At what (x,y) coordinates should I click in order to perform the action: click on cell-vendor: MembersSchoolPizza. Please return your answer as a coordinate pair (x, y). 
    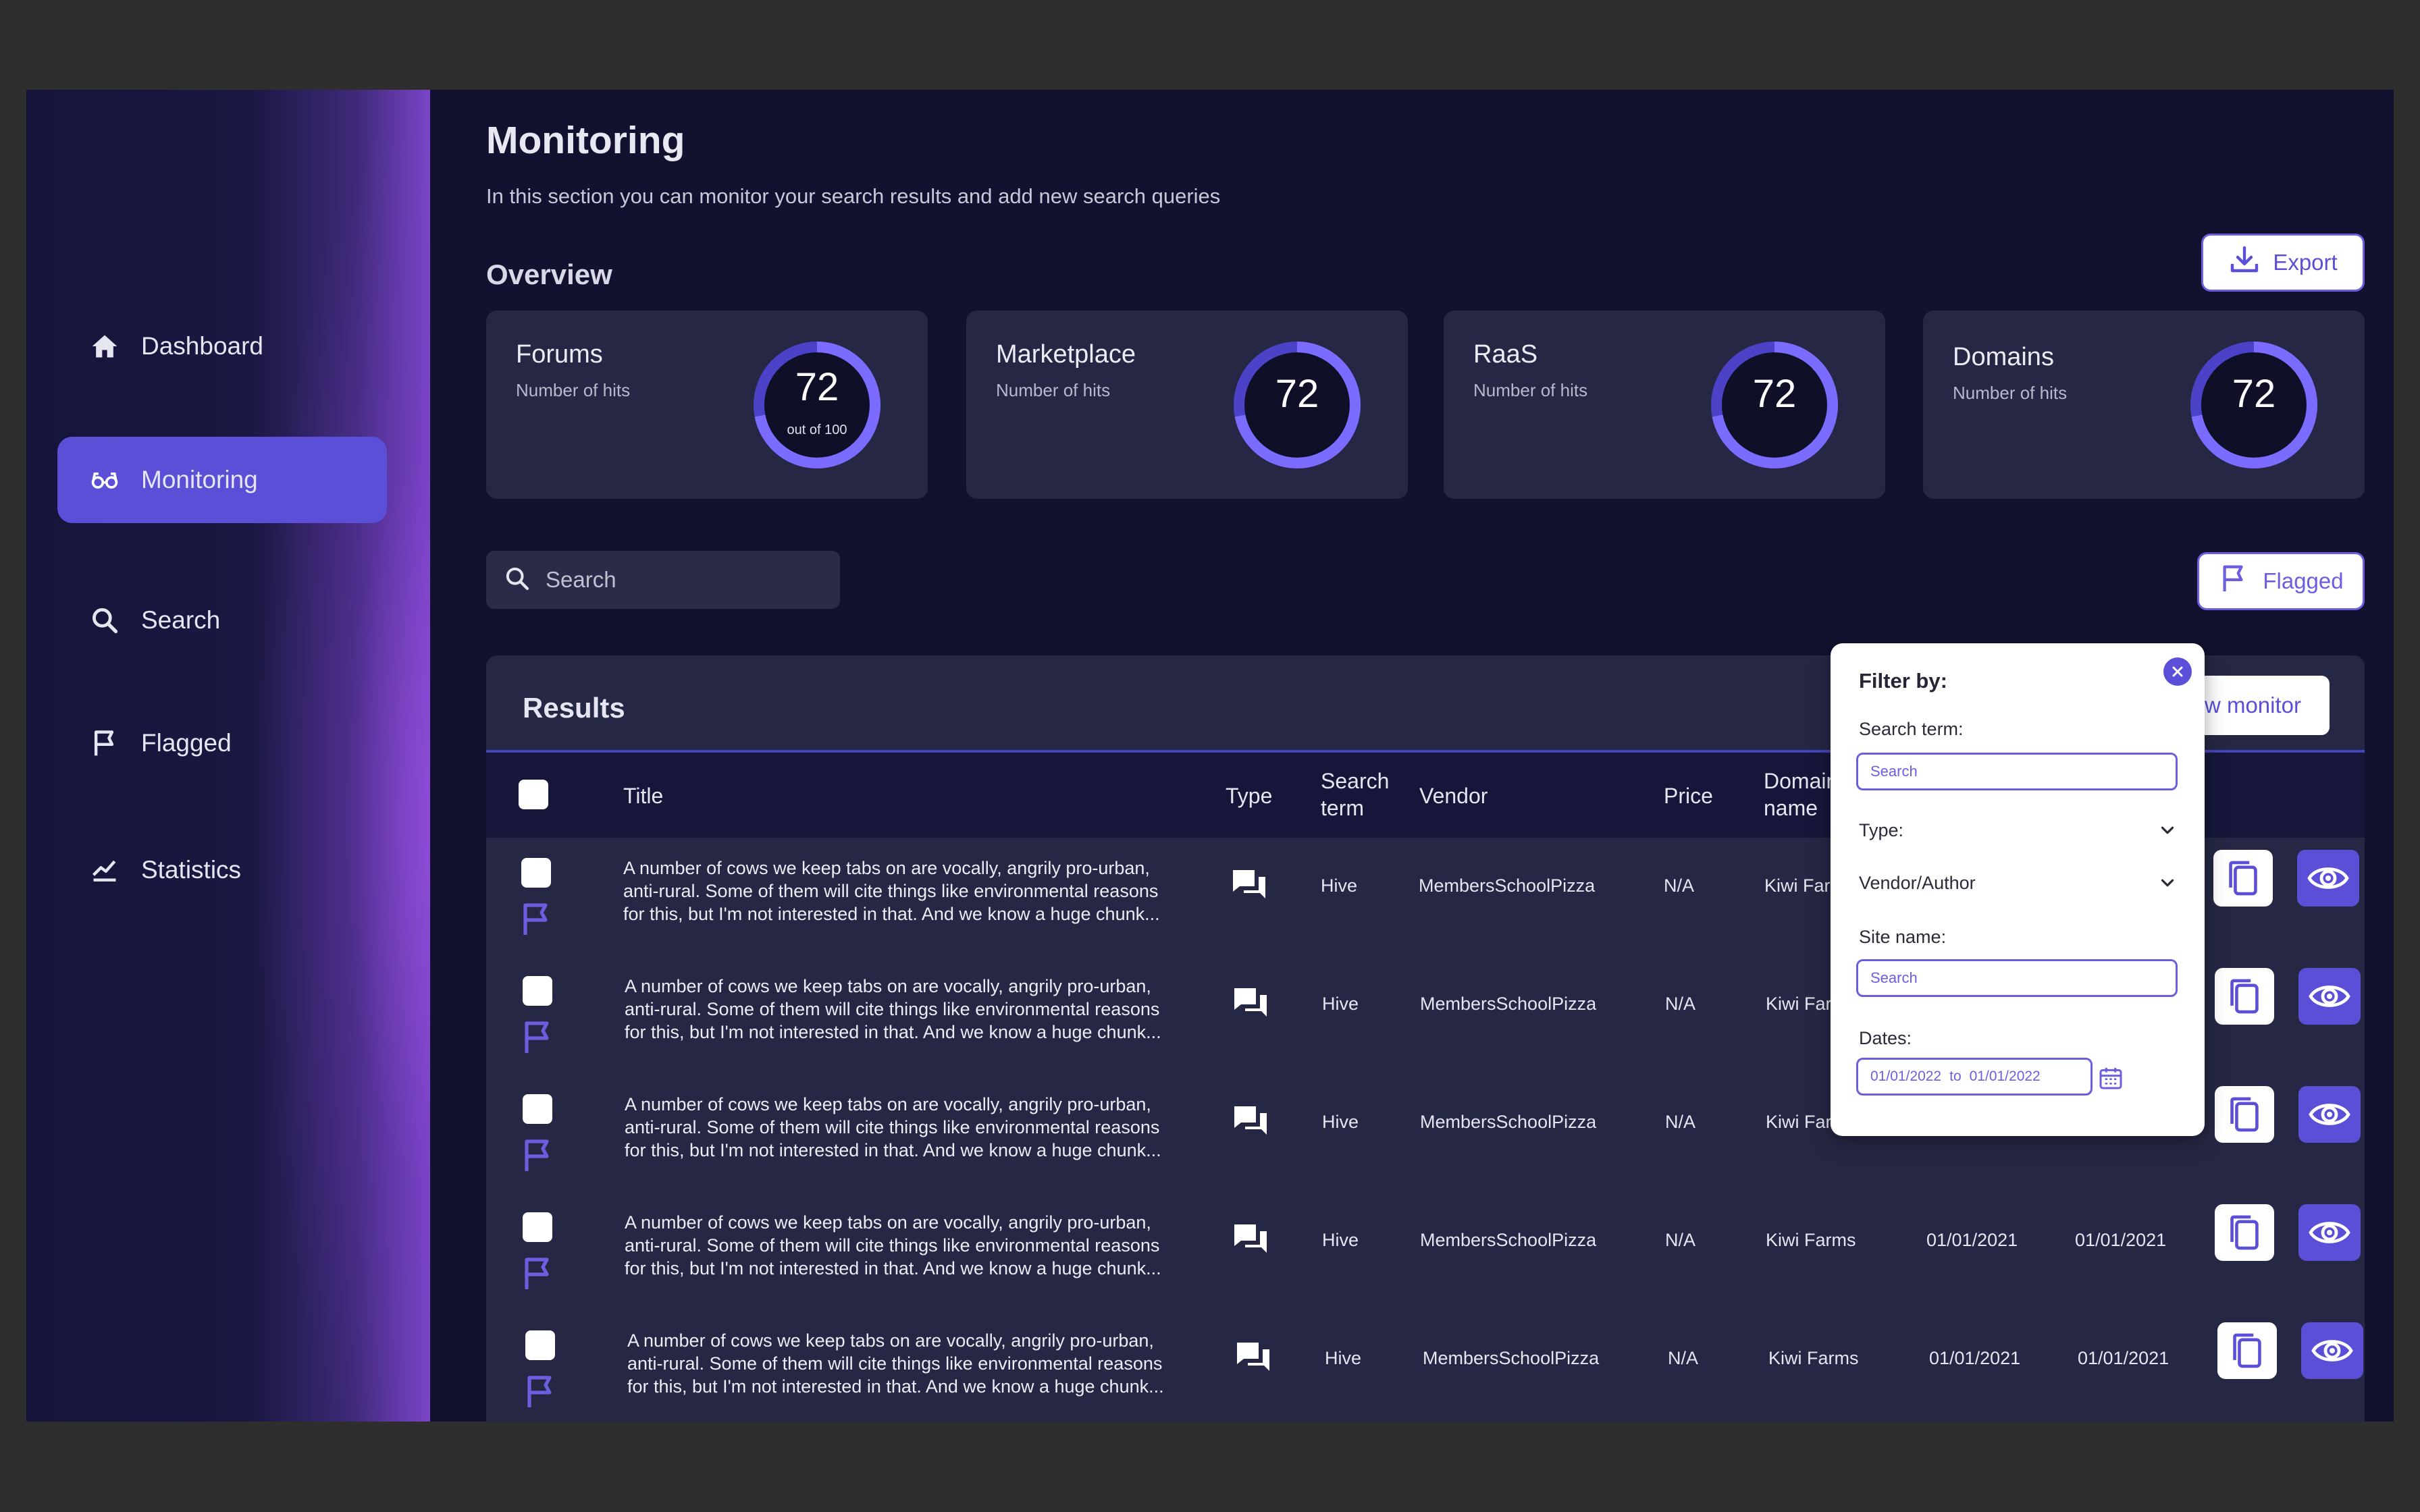
    Looking at the image, I should click on (1508, 1240).